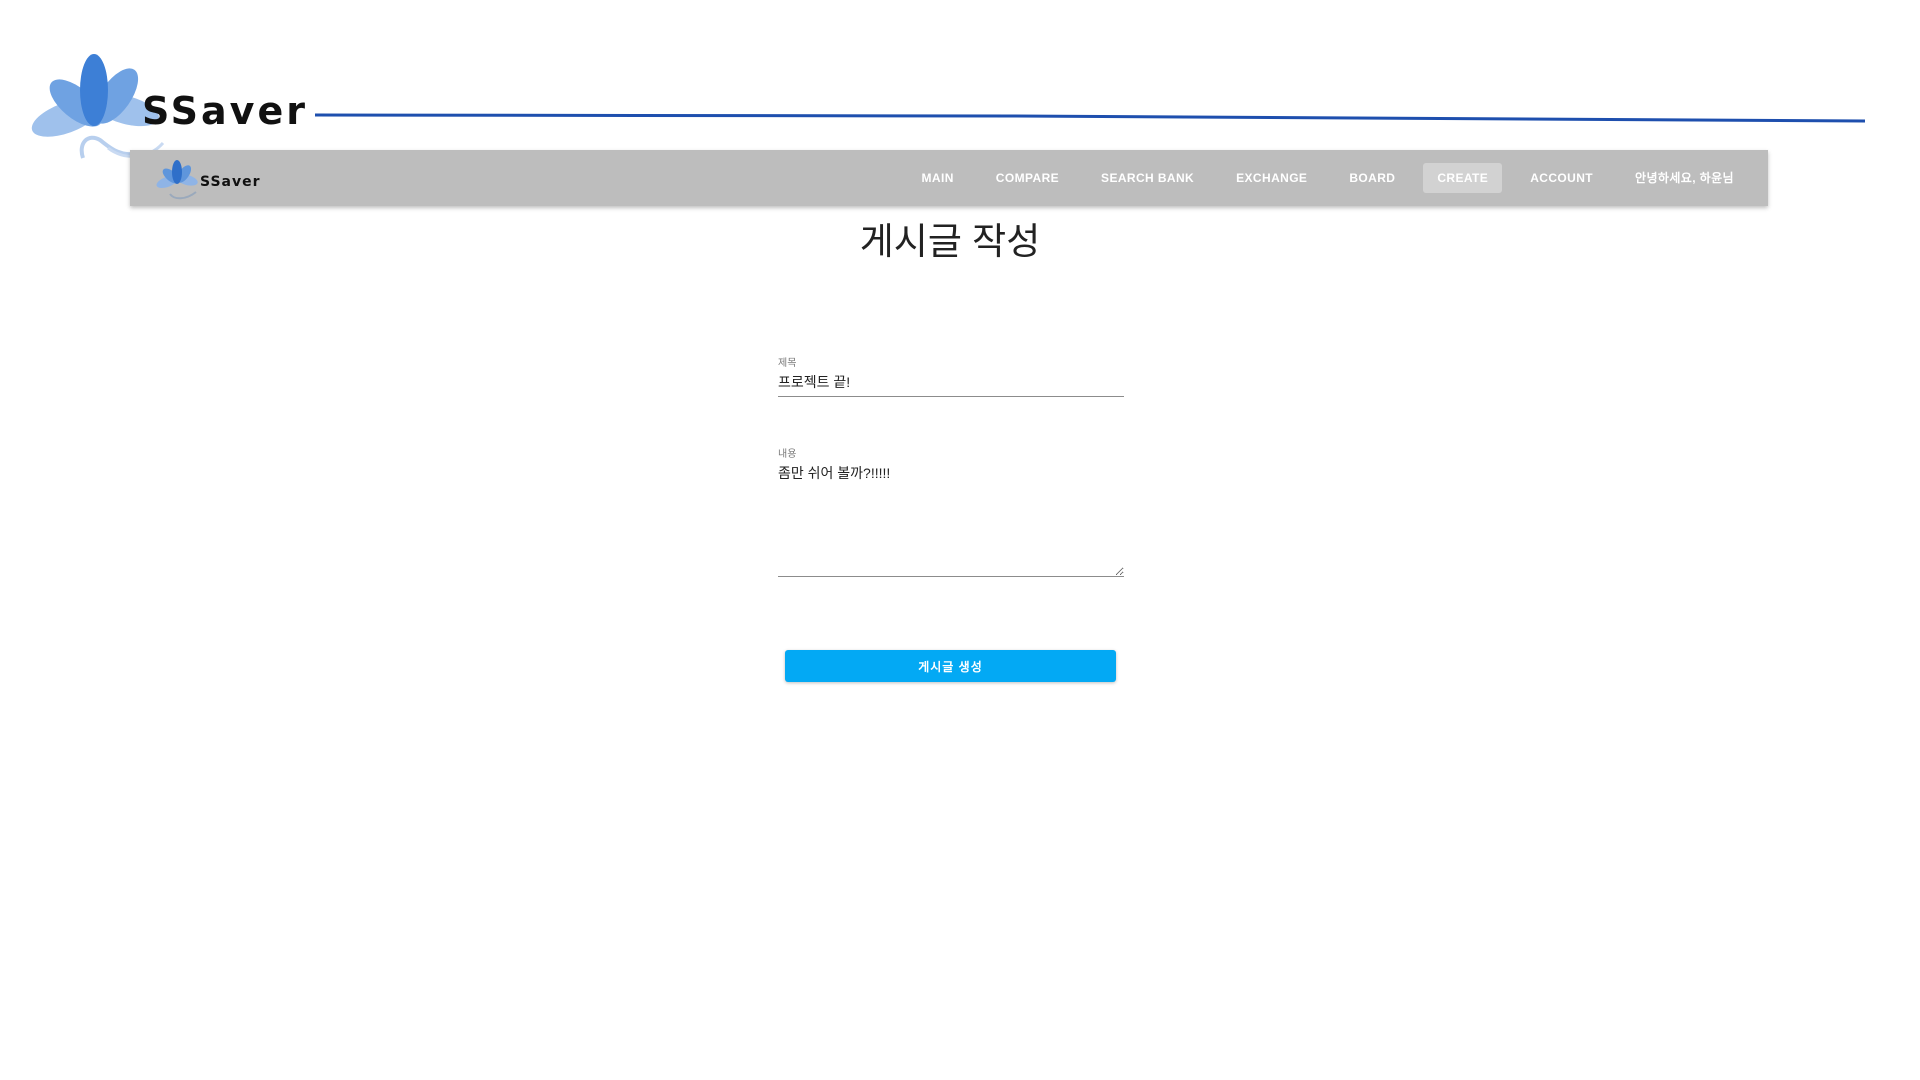 The width and height of the screenshot is (1920, 1080). Describe the element at coordinates (951, 383) in the screenshot. I see `title-input` at that location.